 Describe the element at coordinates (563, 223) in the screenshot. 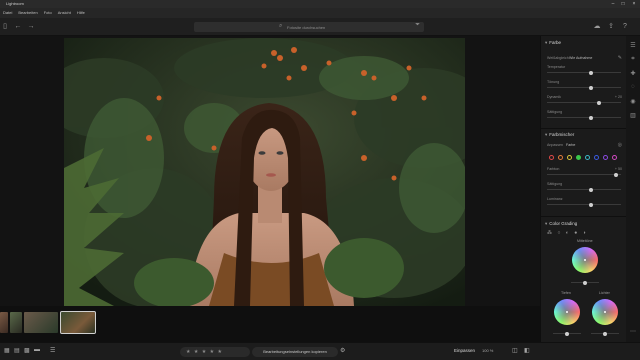

I see `section-color-grading-title: Color Grading` at that location.